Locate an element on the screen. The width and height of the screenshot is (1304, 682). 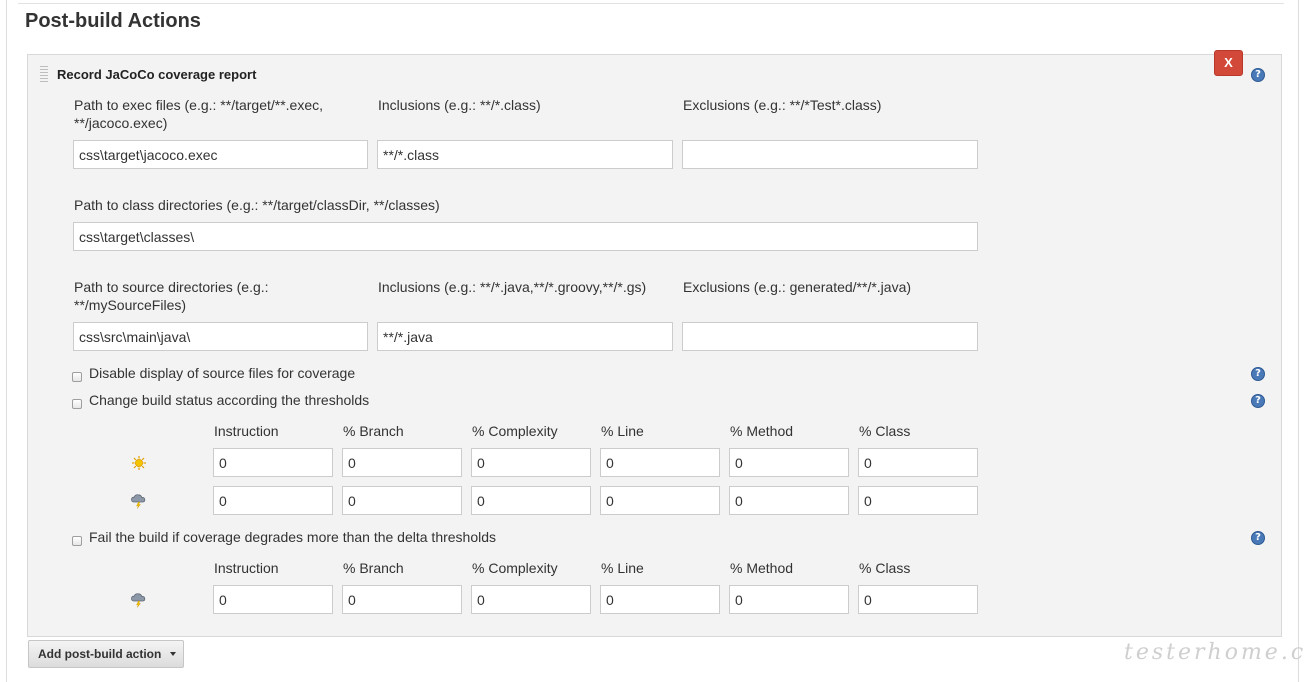
threshold-header-method: % Method is located at coordinates (762, 431).